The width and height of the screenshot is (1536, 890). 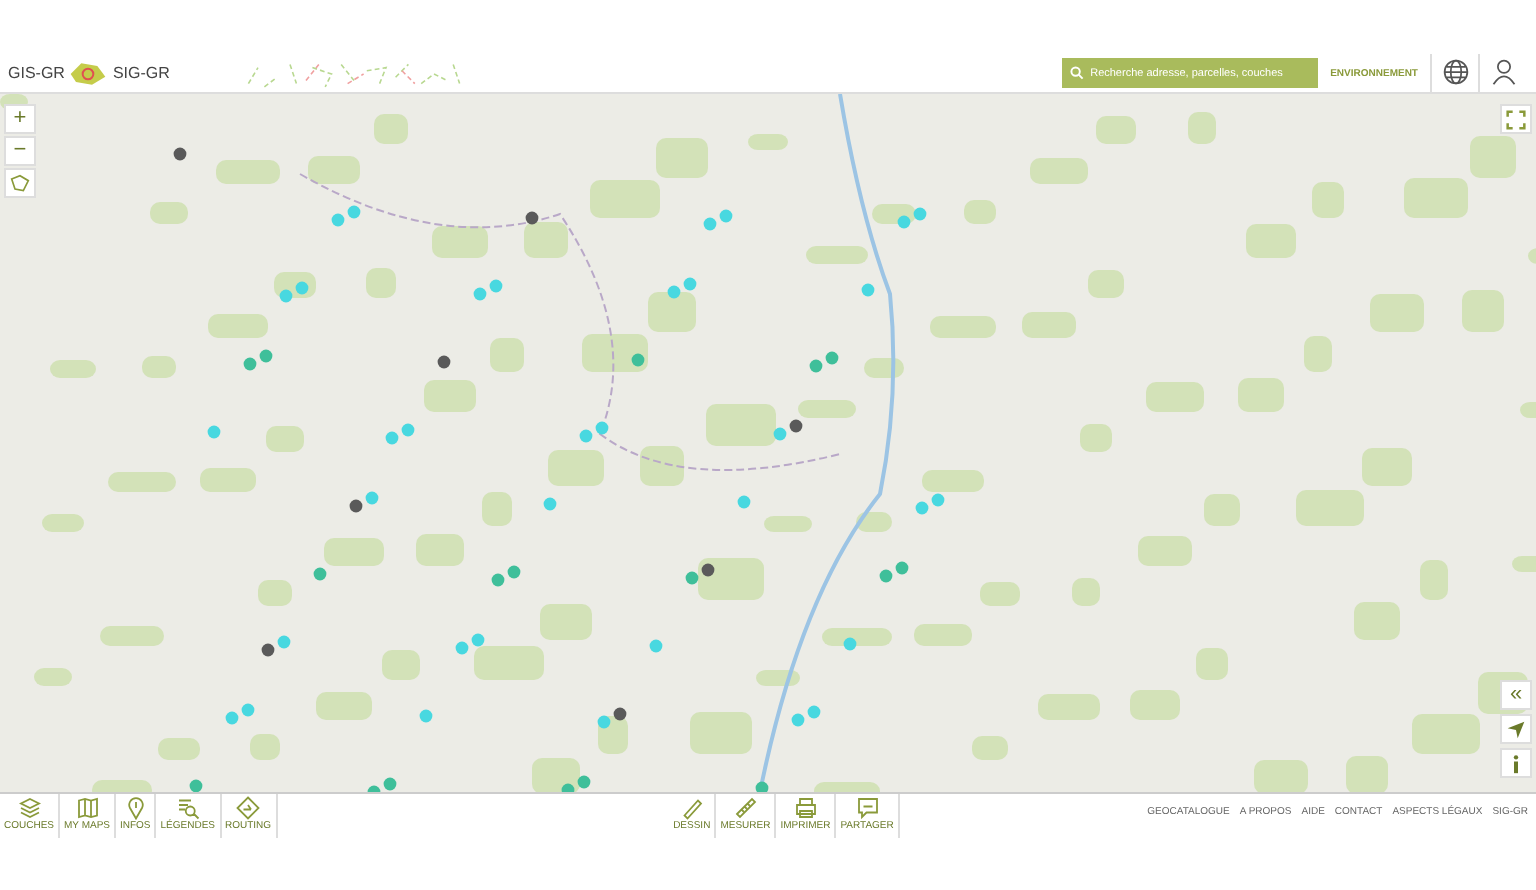 What do you see at coordinates (29, 808) in the screenshot?
I see `layers-icon` at bounding box center [29, 808].